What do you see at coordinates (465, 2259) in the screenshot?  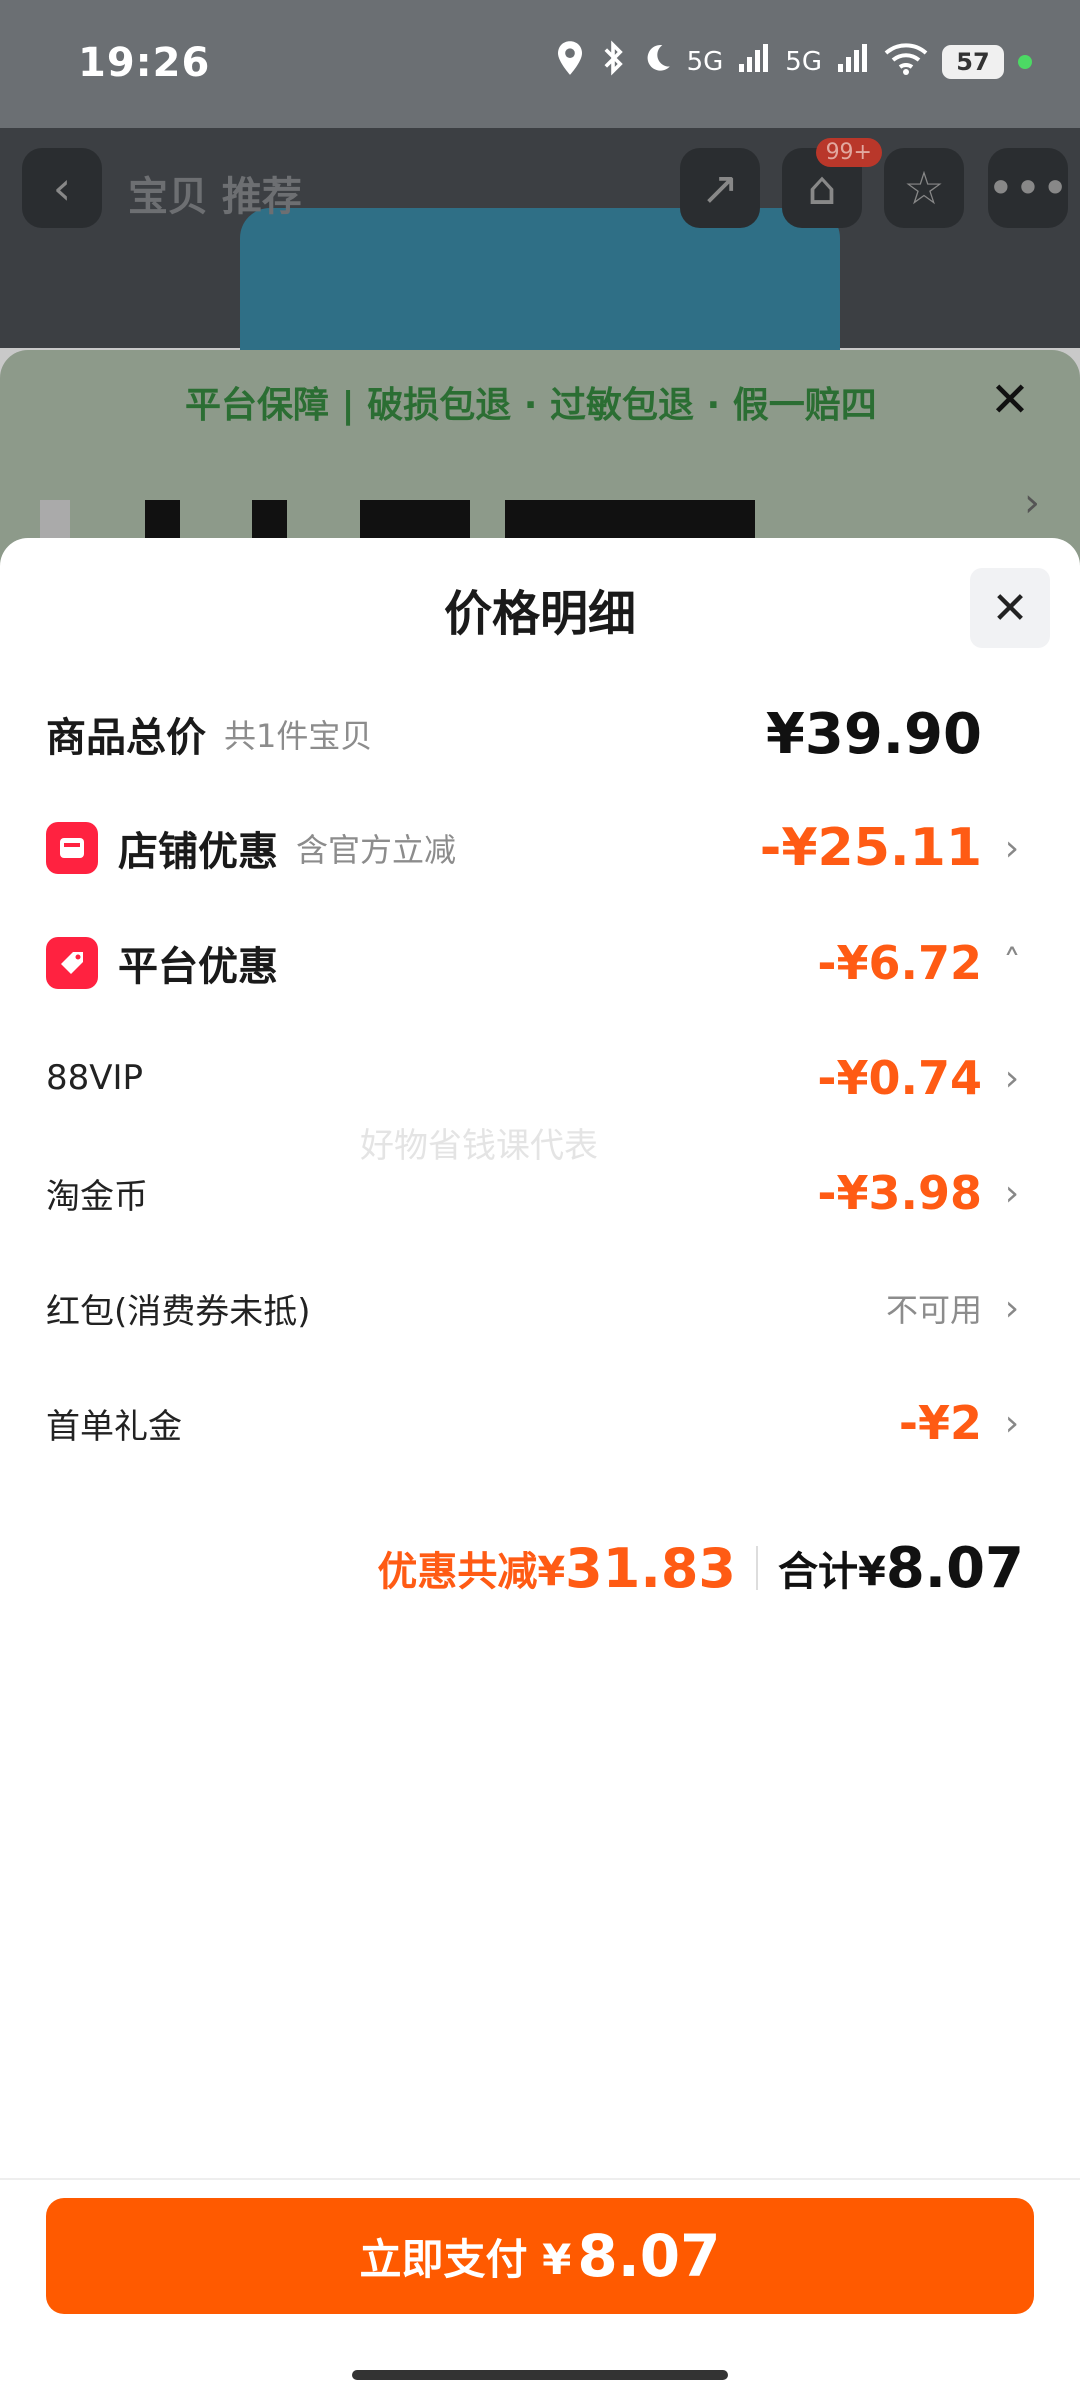 I see `pay-button-label: 立即支付 ¥` at bounding box center [465, 2259].